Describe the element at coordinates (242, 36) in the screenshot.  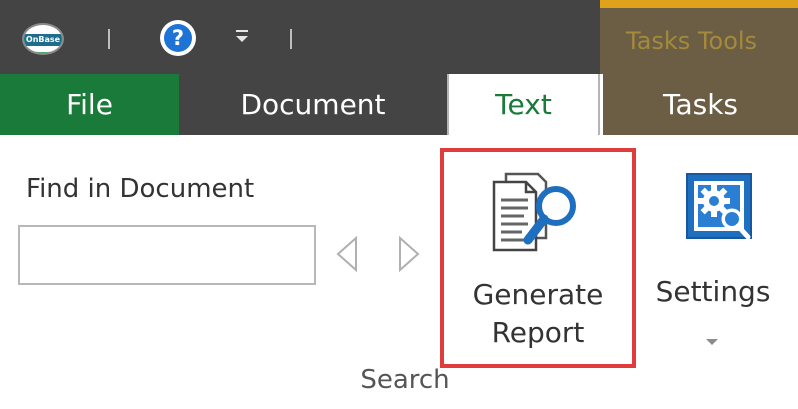
I see `customize-dropdown-icon` at that location.